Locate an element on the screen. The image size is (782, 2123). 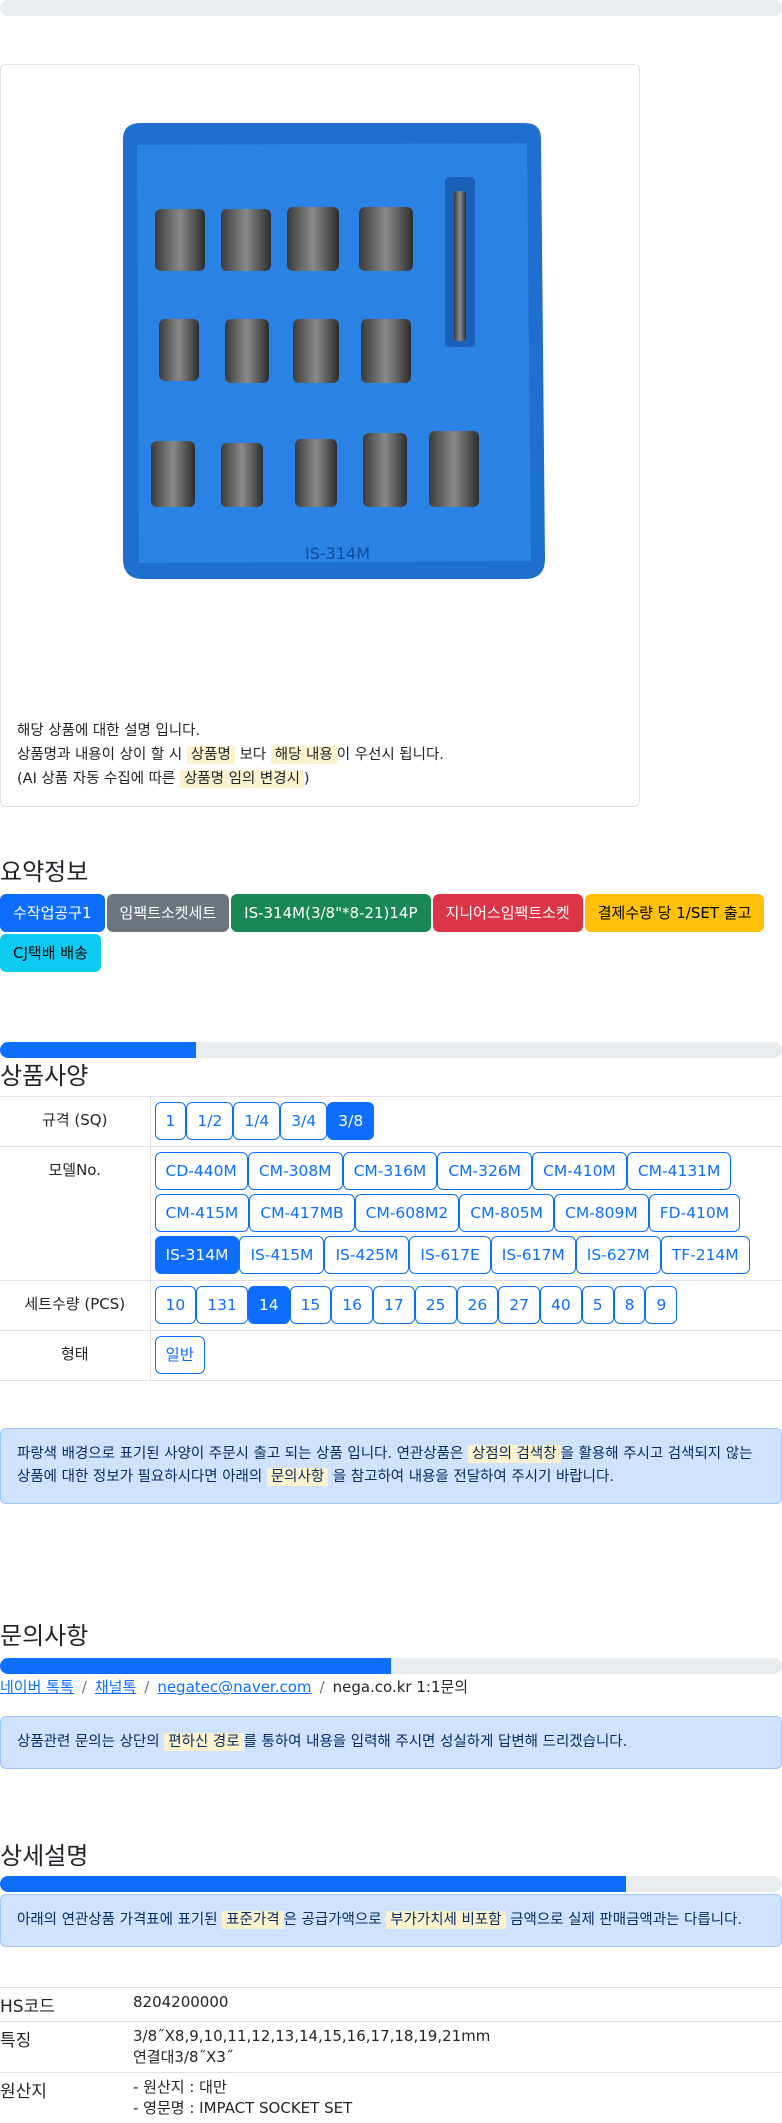
spec-row-form: 형태 일반 is located at coordinates (391, 1355).